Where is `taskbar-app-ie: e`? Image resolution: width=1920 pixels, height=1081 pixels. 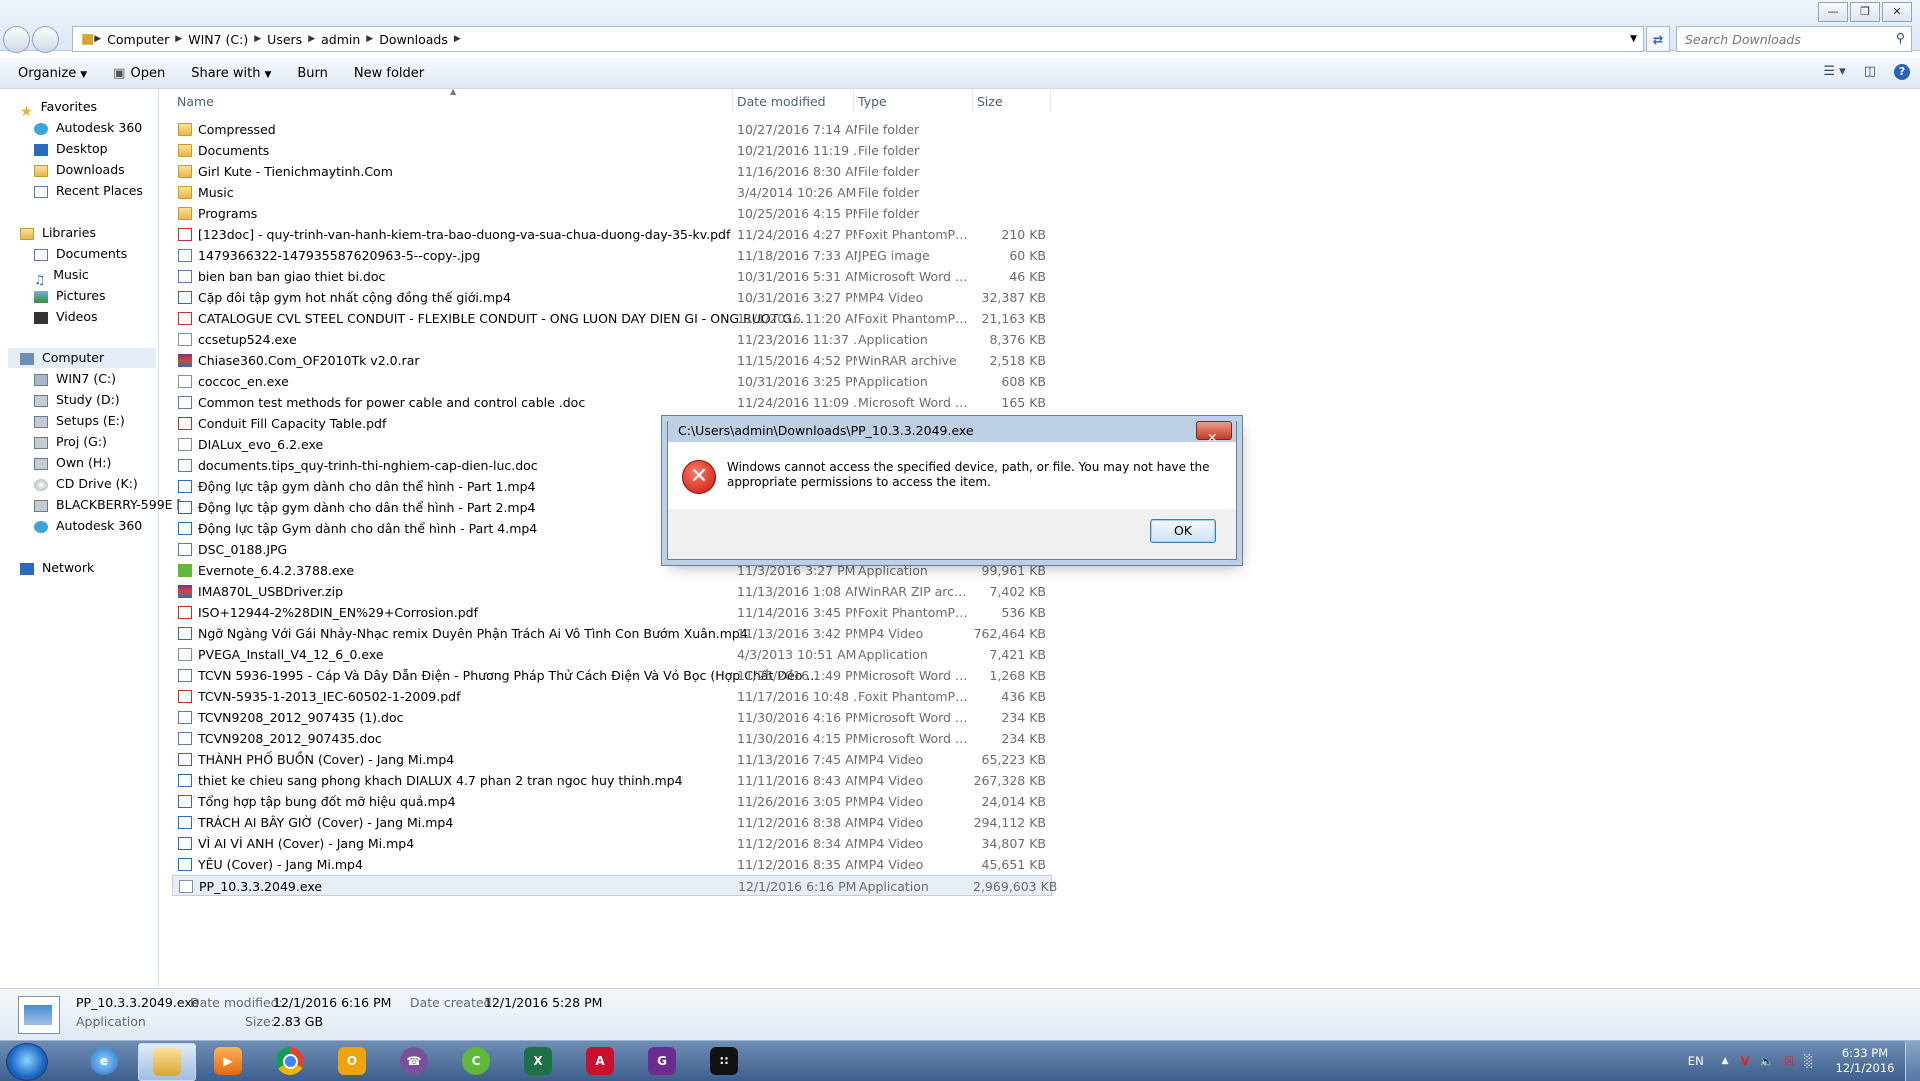 taskbar-app-ie: e is located at coordinates (104, 1061).